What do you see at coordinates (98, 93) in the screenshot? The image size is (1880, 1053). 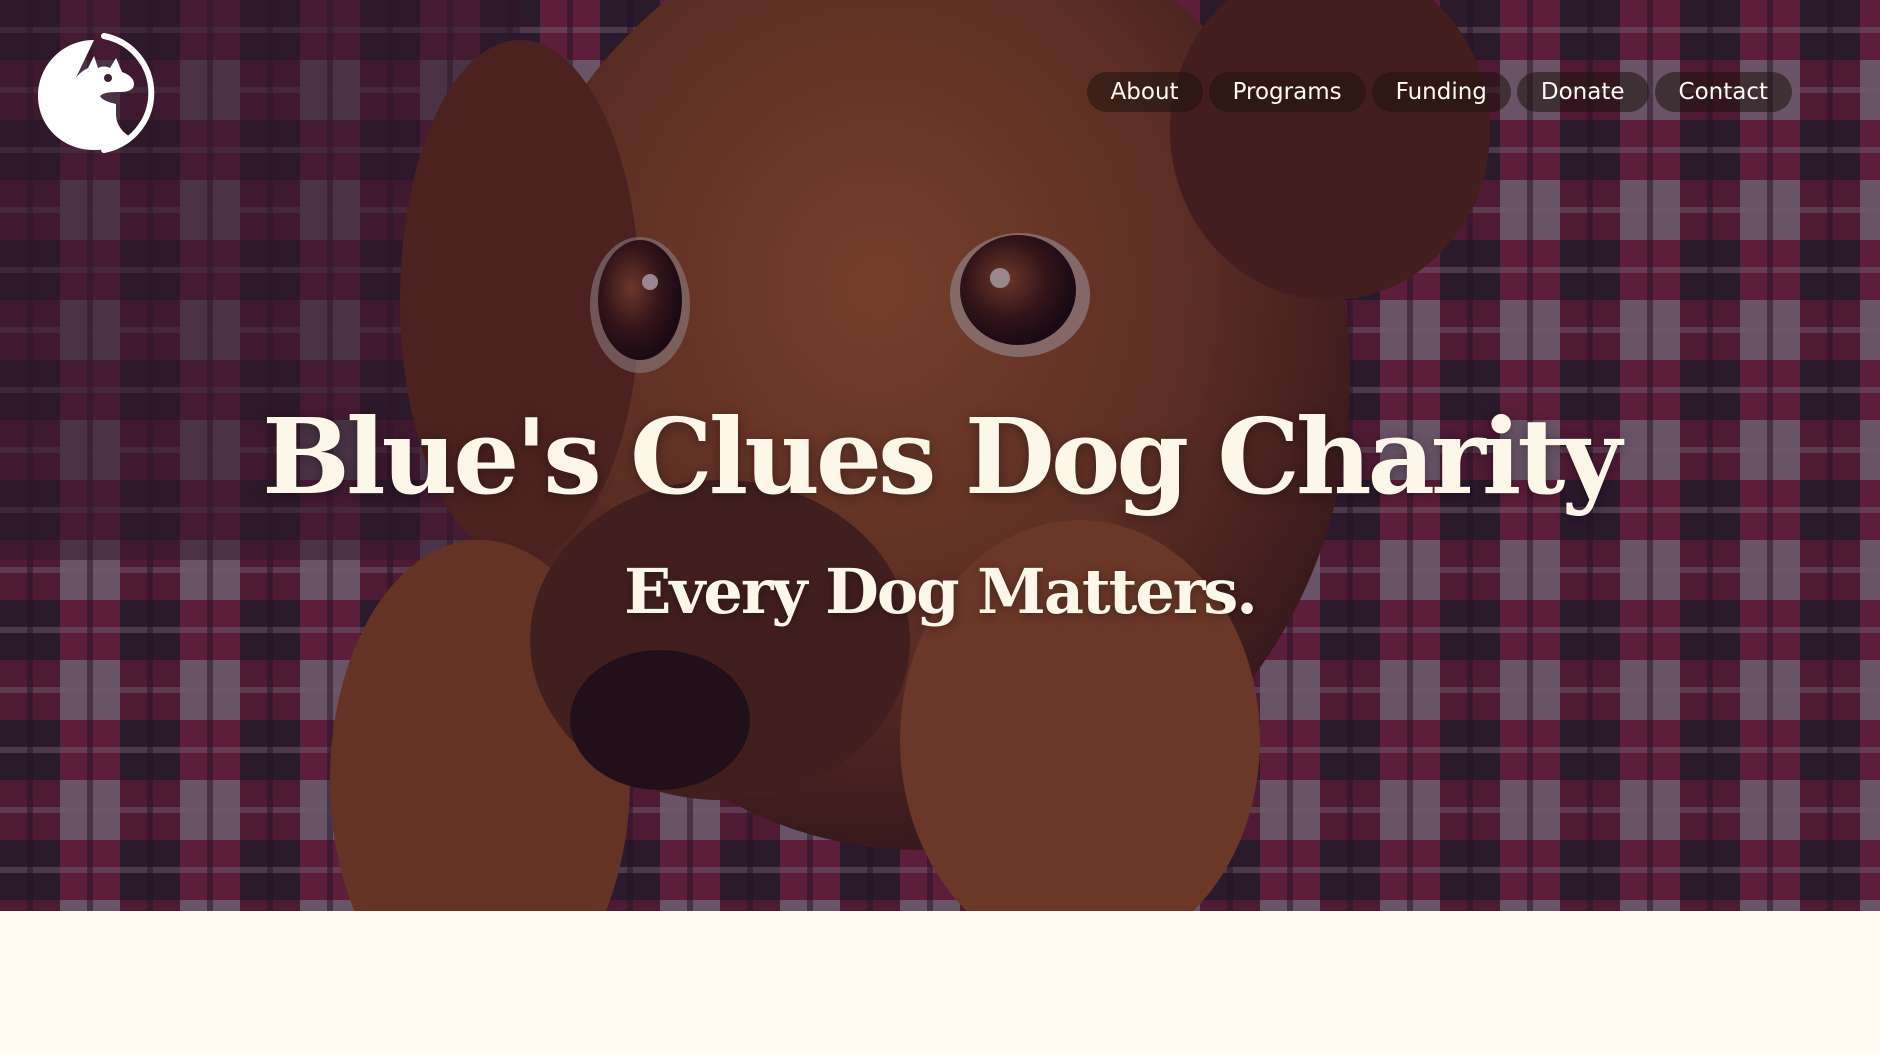 I see `dog-head-logo-icon` at bounding box center [98, 93].